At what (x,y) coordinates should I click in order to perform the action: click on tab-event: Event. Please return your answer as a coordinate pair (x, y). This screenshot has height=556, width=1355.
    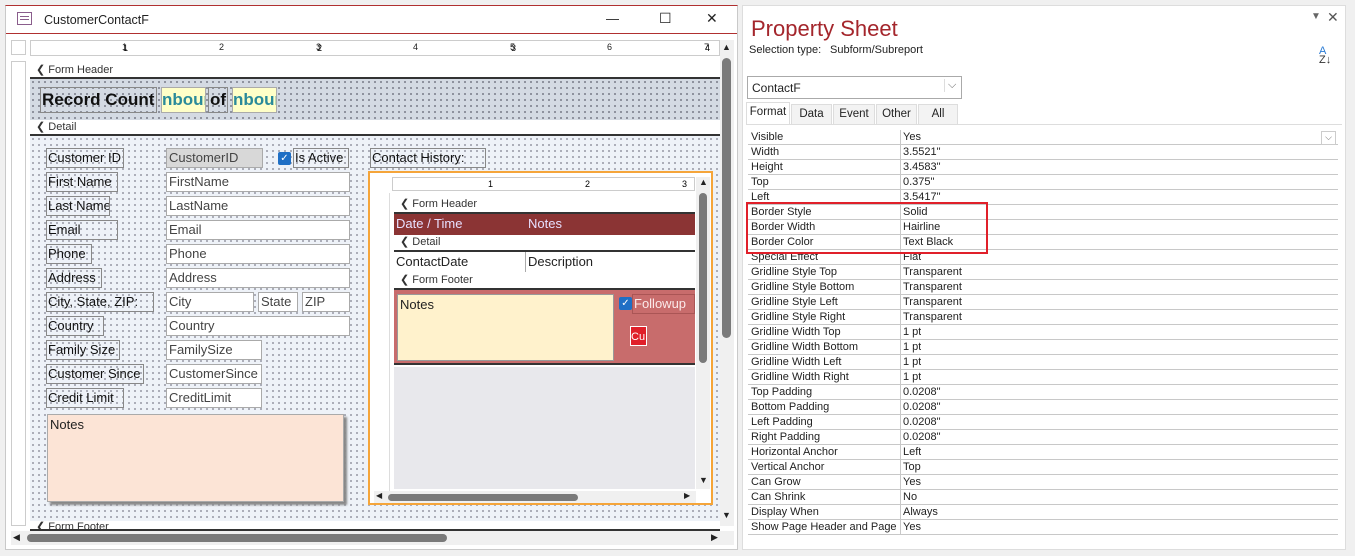
    Looking at the image, I should click on (854, 114).